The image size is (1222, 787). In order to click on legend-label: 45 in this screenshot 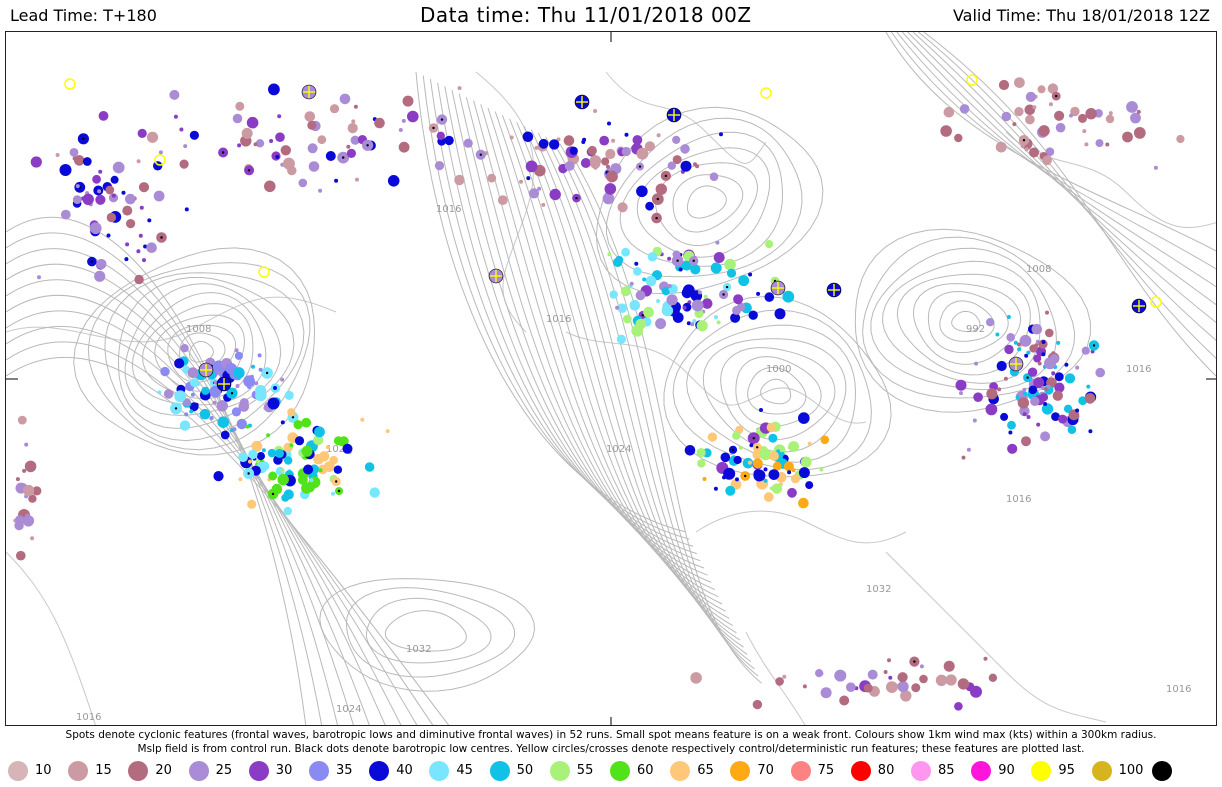, I will do `click(464, 770)`.